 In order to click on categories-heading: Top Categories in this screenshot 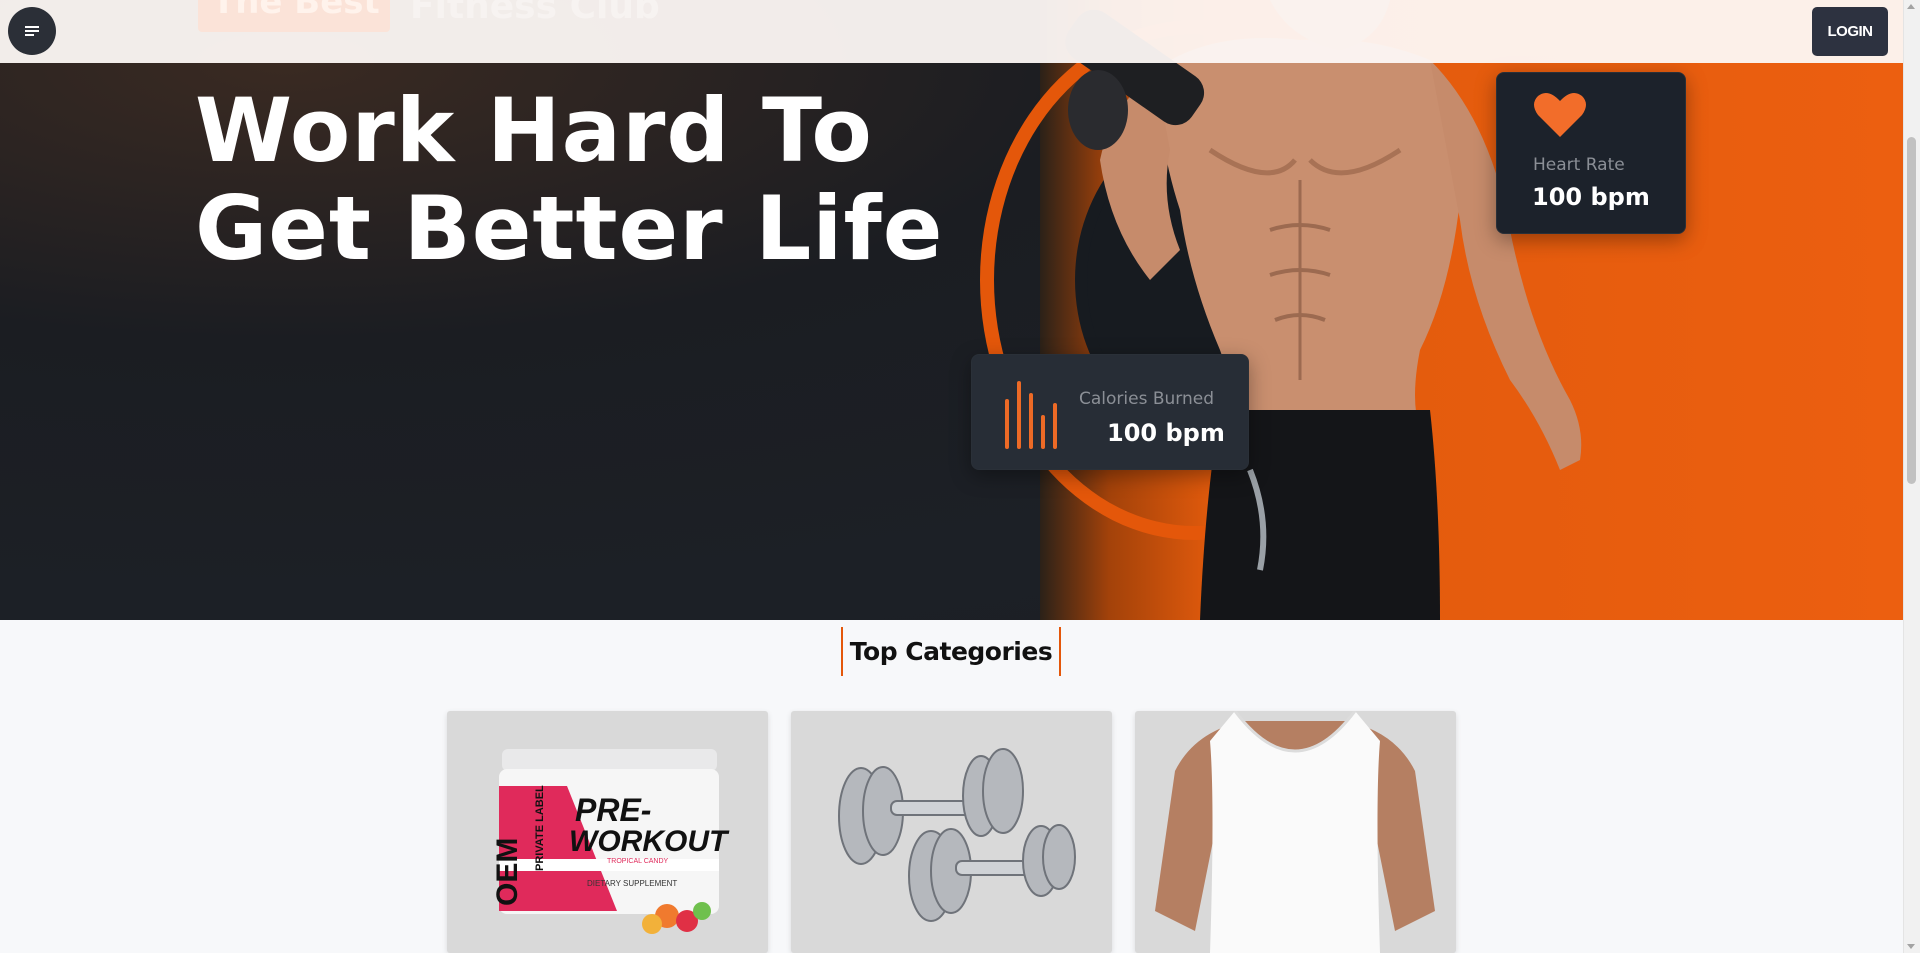, I will do `click(951, 651)`.